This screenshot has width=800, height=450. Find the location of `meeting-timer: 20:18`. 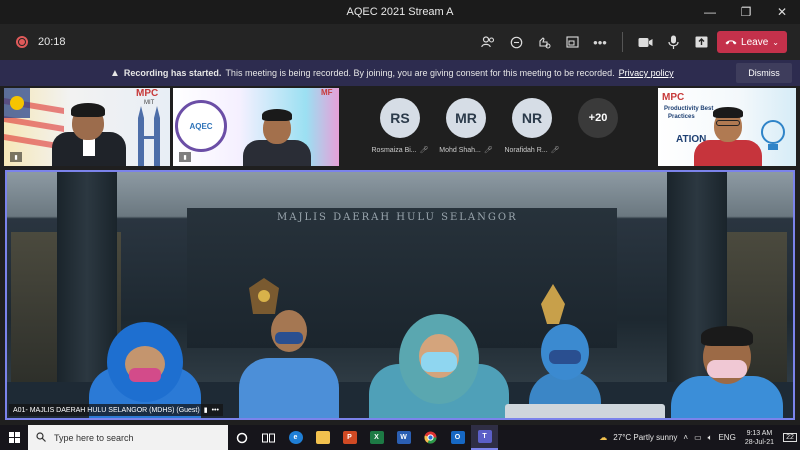

meeting-timer: 20:18 is located at coordinates (52, 42).